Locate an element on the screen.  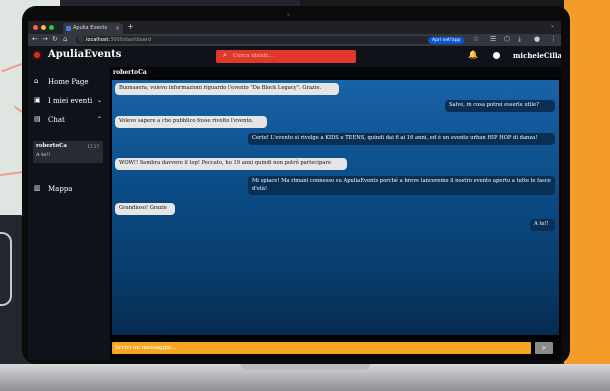
sidebar-item-home: ⌂ Home Page is located at coordinates (69, 82).